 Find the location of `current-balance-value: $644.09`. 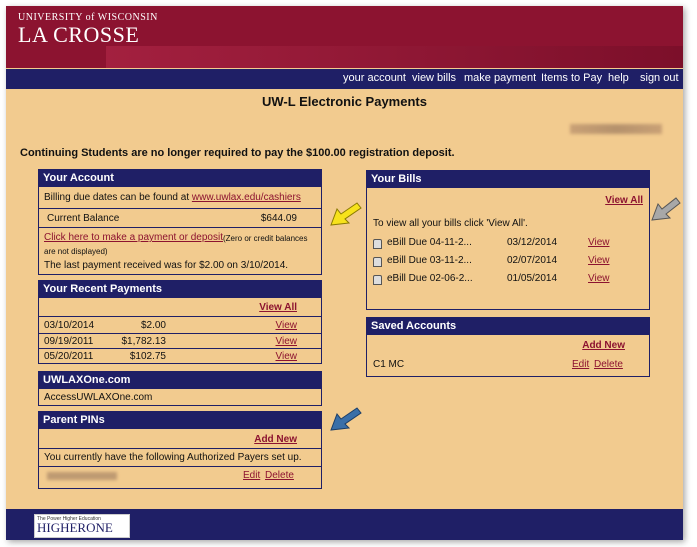

current-balance-value: $644.09 is located at coordinates (278, 218).